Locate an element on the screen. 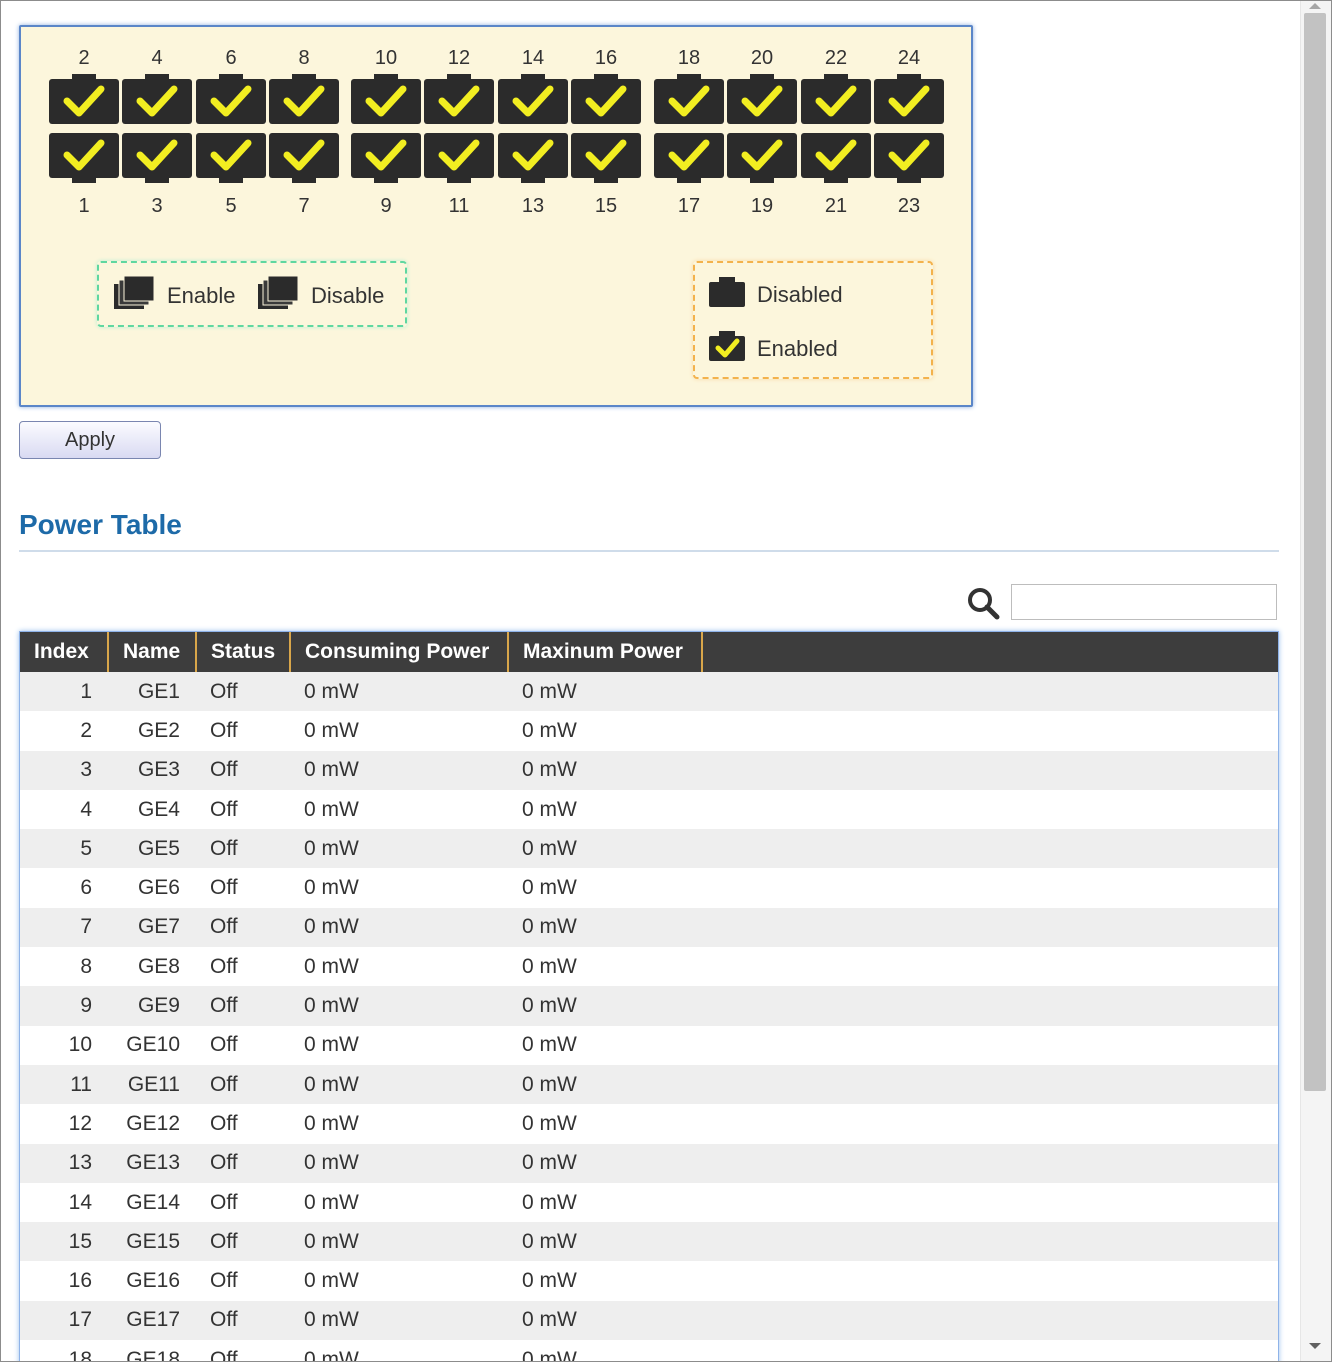 This screenshot has height=1362, width=1332. port-number-label: 14 is located at coordinates (533, 58).